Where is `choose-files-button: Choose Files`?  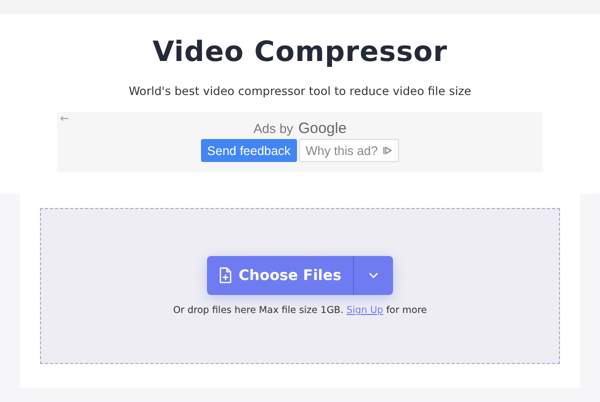 choose-files-button: Choose Files is located at coordinates (280, 275).